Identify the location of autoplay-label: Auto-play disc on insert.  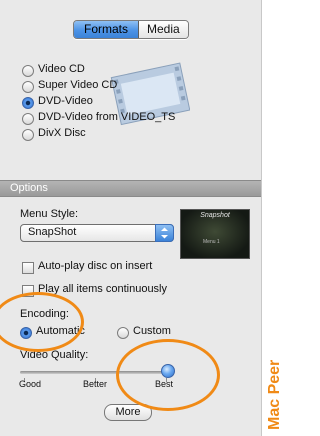
(95, 266).